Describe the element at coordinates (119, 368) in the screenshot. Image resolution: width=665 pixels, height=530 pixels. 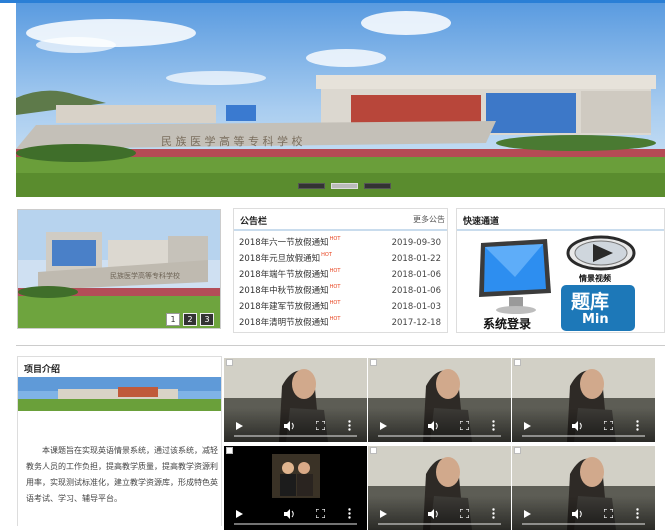
I see `project-intro-header: 项目介绍` at that location.